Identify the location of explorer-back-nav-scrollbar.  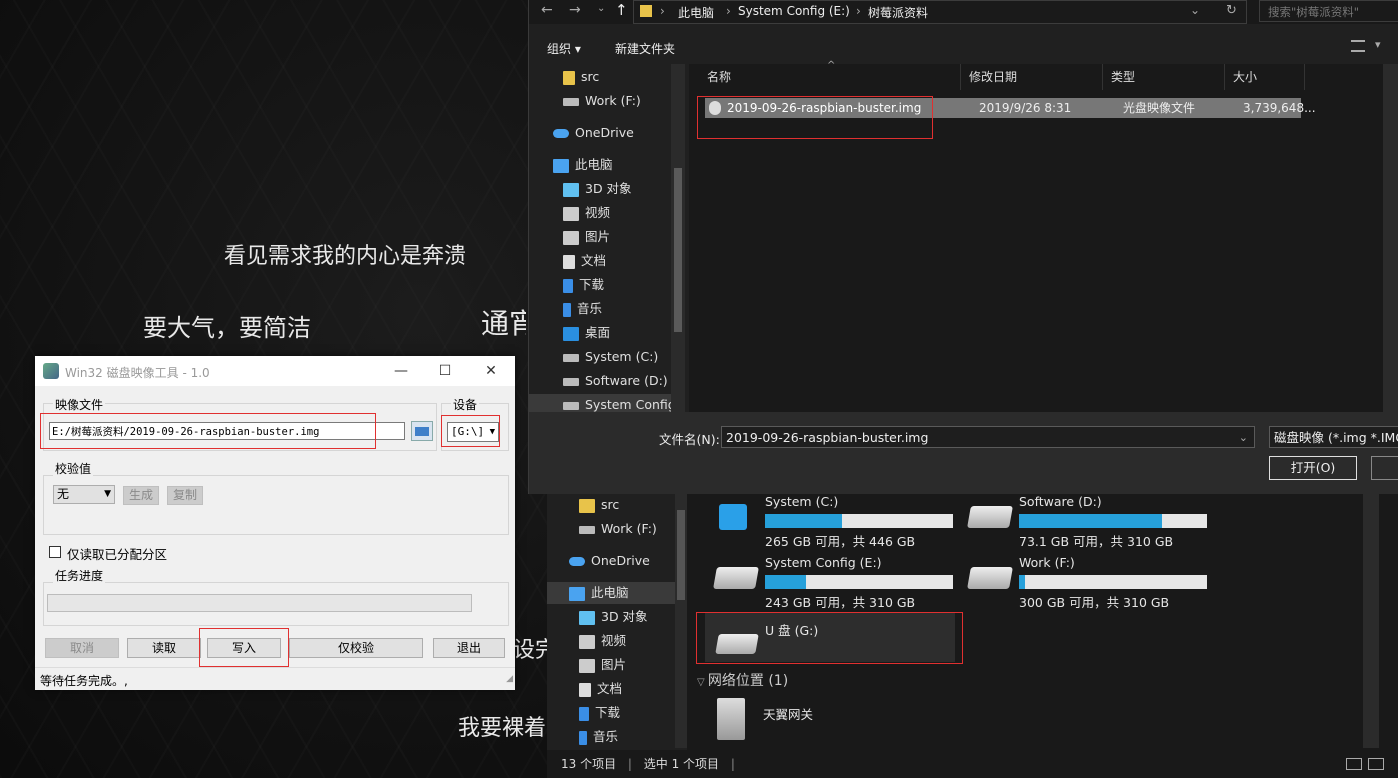
(681, 619).